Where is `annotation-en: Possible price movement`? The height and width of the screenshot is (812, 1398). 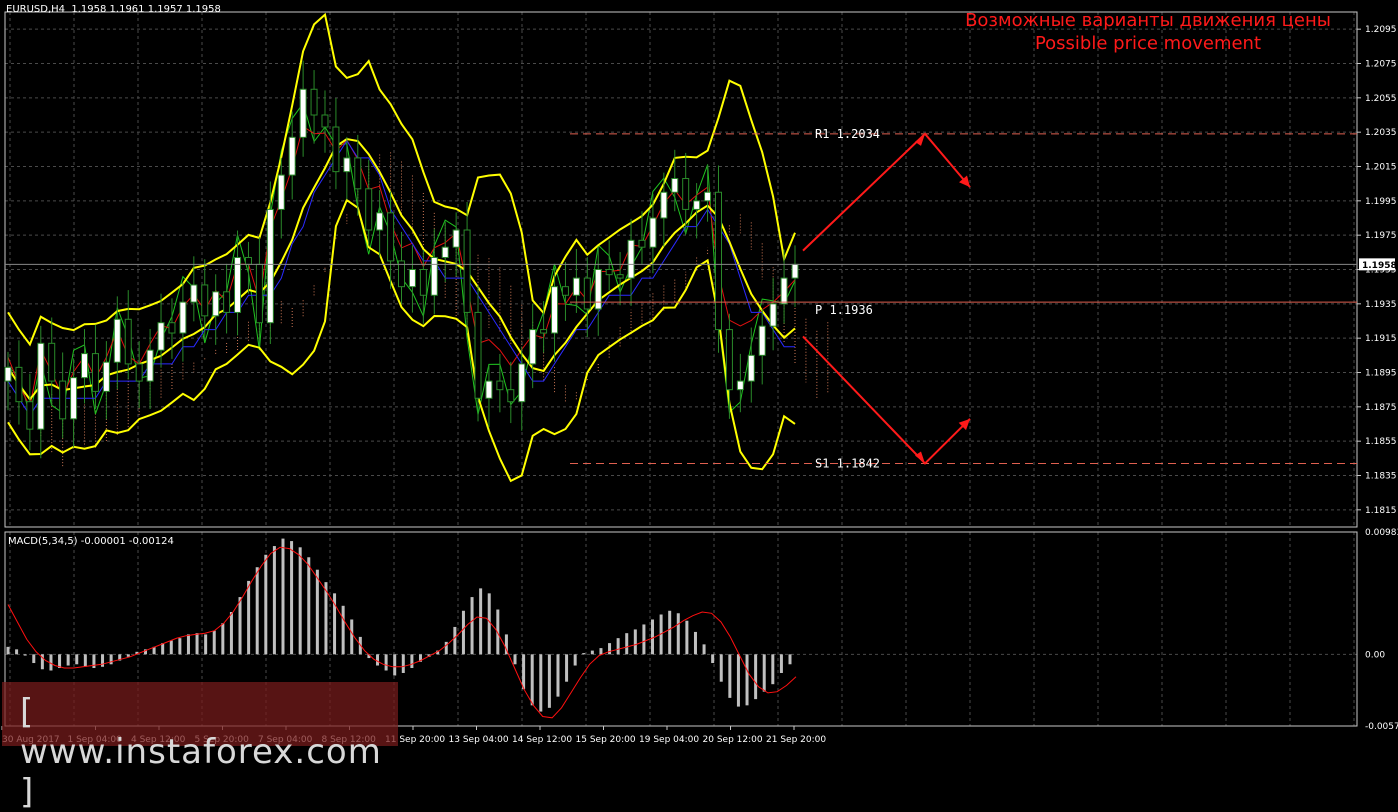 annotation-en: Possible price movement is located at coordinates (1148, 43).